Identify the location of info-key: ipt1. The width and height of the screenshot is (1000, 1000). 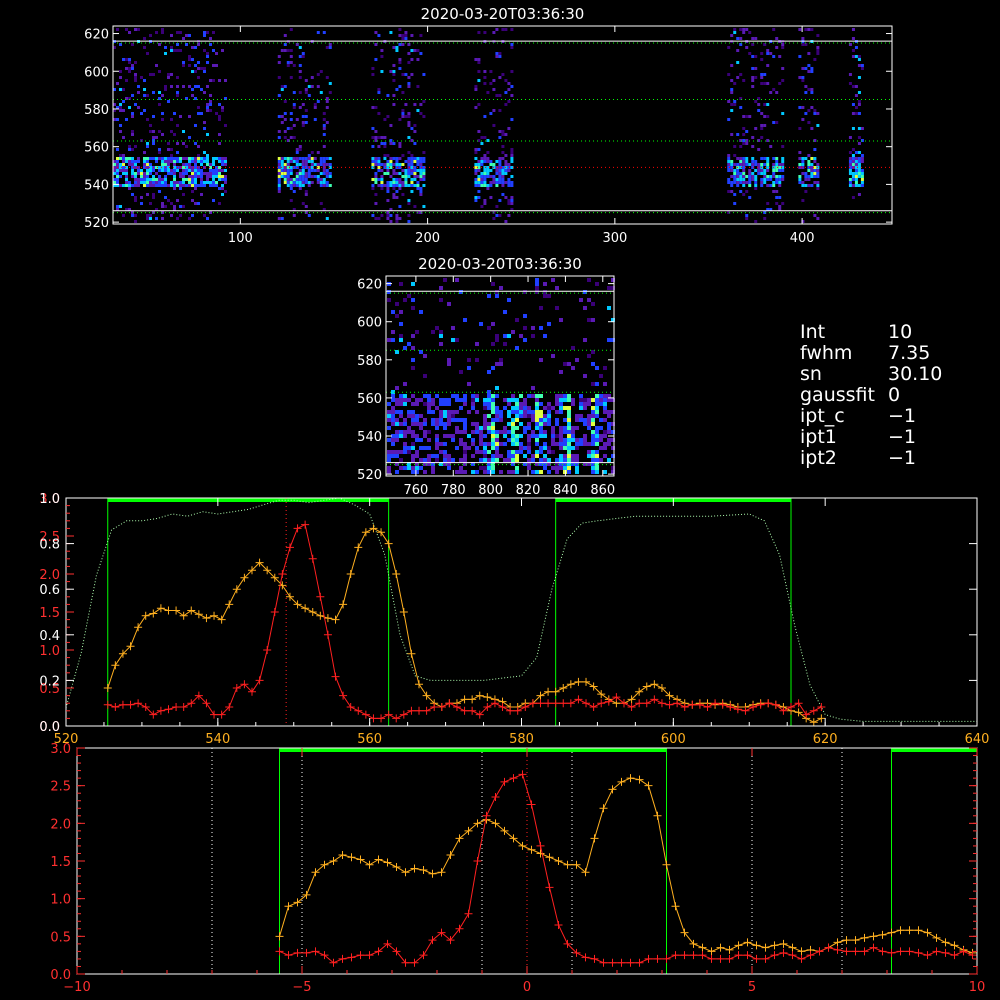
(818, 437).